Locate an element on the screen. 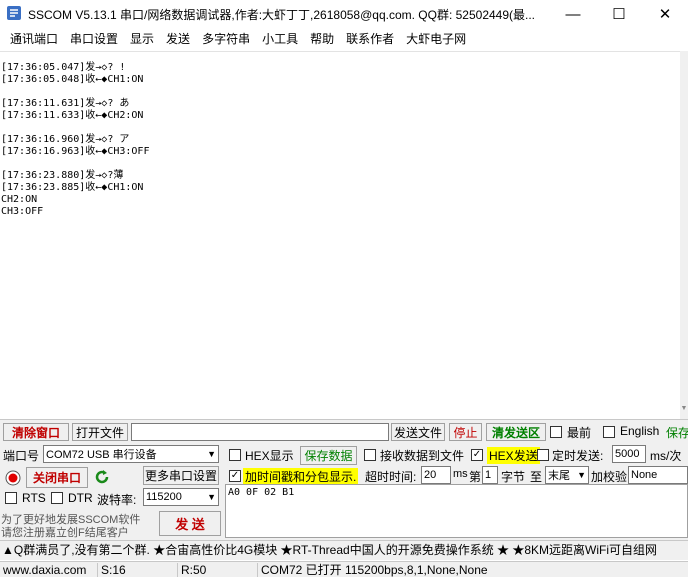 The image size is (688, 577). hex-send-label: HEX发送 is located at coordinates (513, 455).